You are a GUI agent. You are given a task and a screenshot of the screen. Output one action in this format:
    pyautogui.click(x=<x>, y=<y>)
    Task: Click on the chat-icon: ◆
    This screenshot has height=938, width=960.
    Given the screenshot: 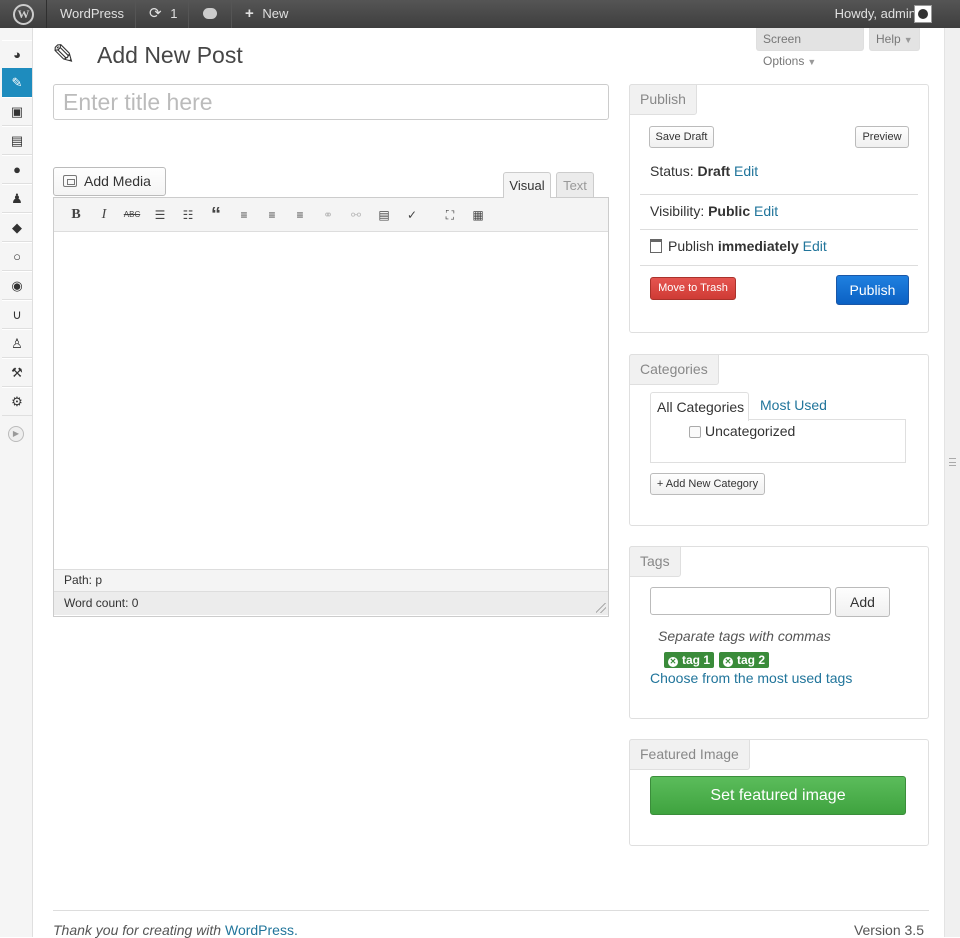 What is the action you would take?
    pyautogui.click(x=17, y=227)
    